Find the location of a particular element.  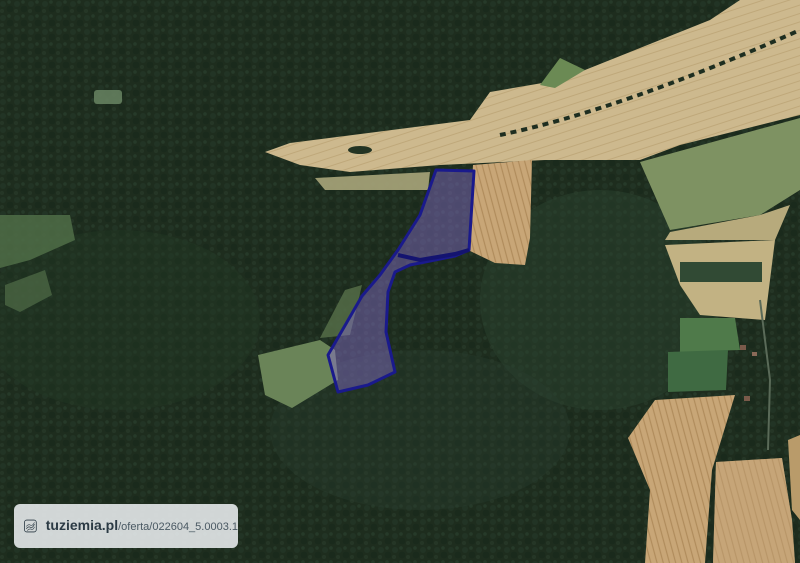

watermark-path: /oferta/022604_5.0003.1 is located at coordinates (178, 527).